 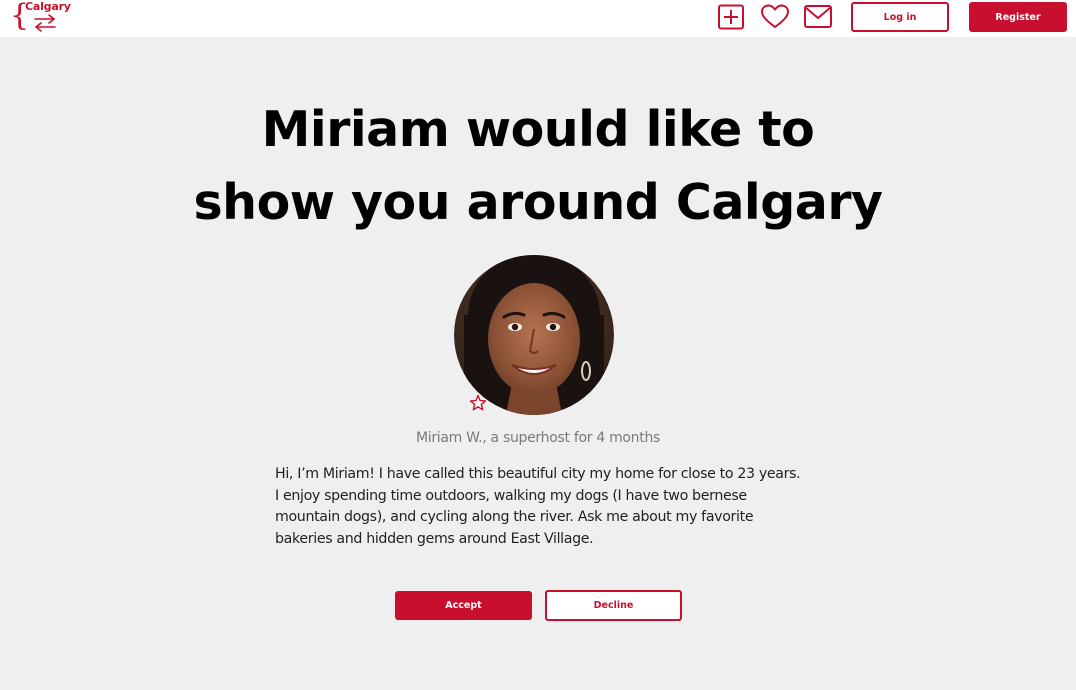 I want to click on heart-icon, so click(x=775, y=16).